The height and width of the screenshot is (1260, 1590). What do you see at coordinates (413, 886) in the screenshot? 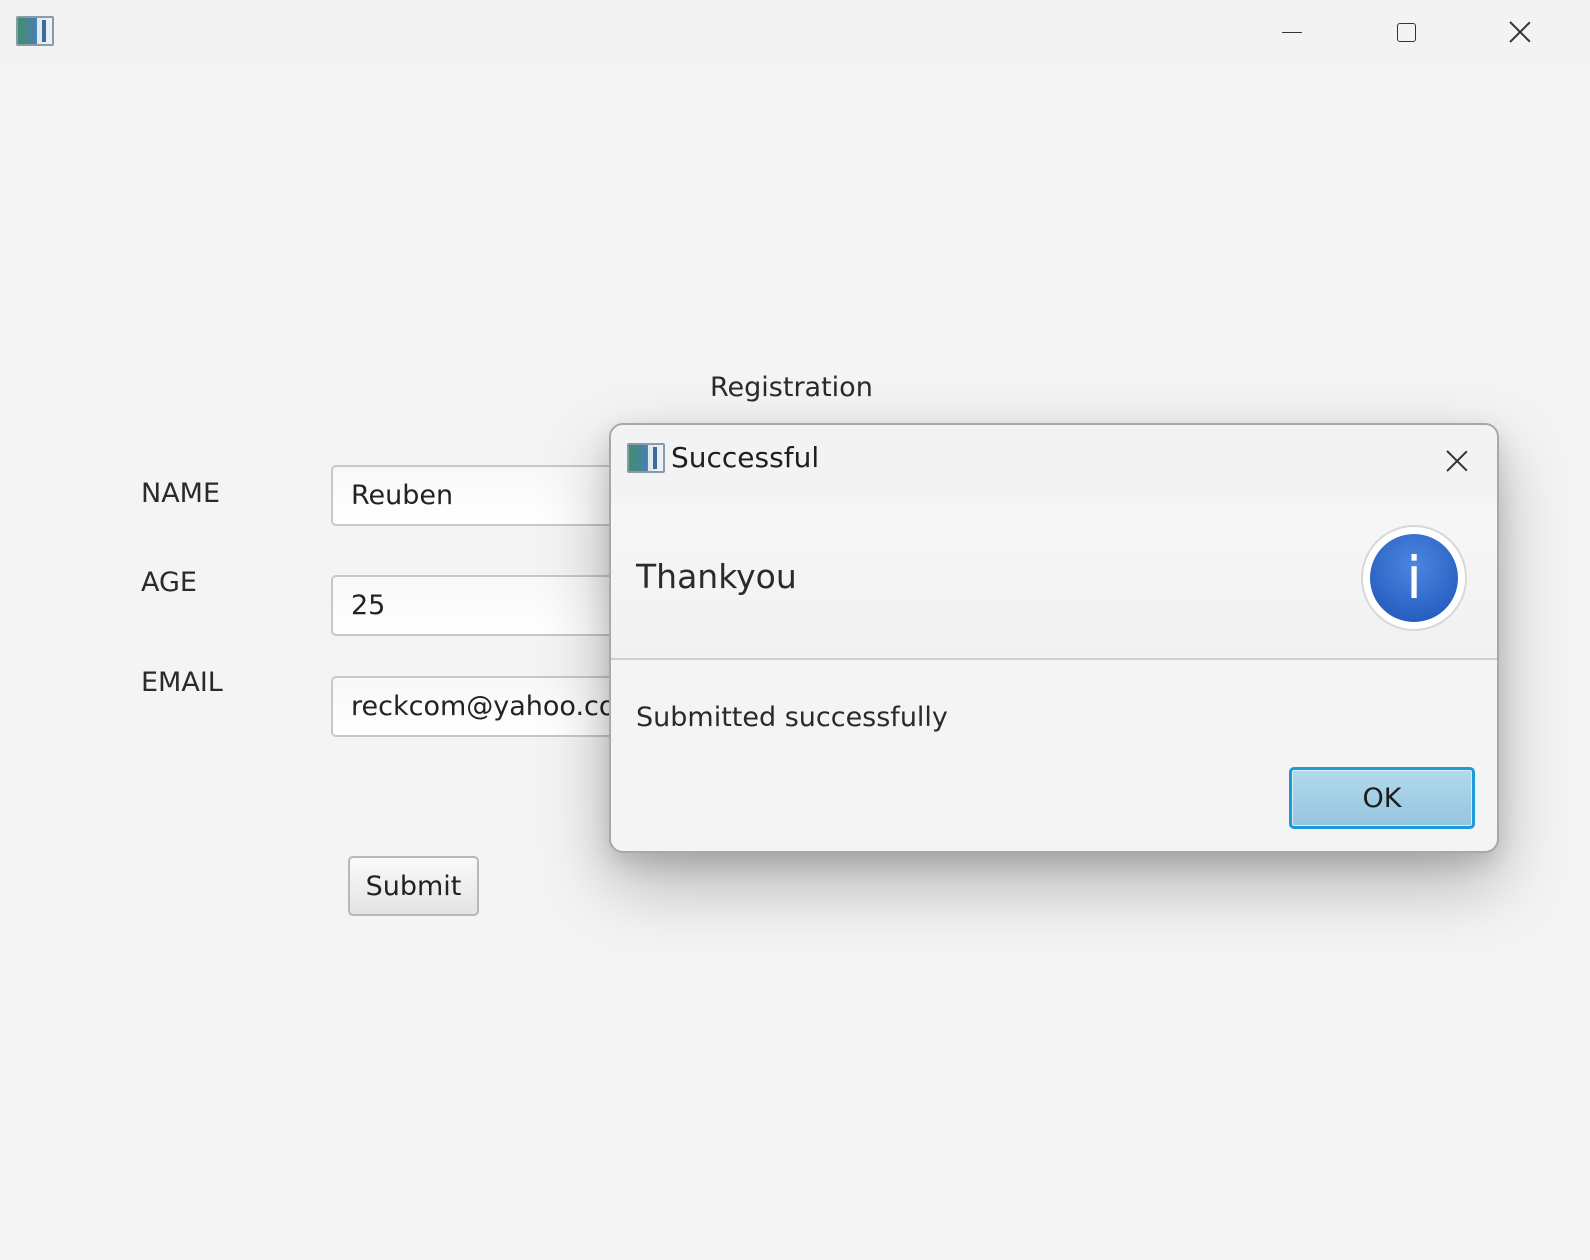
I see `submit-button: Submit` at bounding box center [413, 886].